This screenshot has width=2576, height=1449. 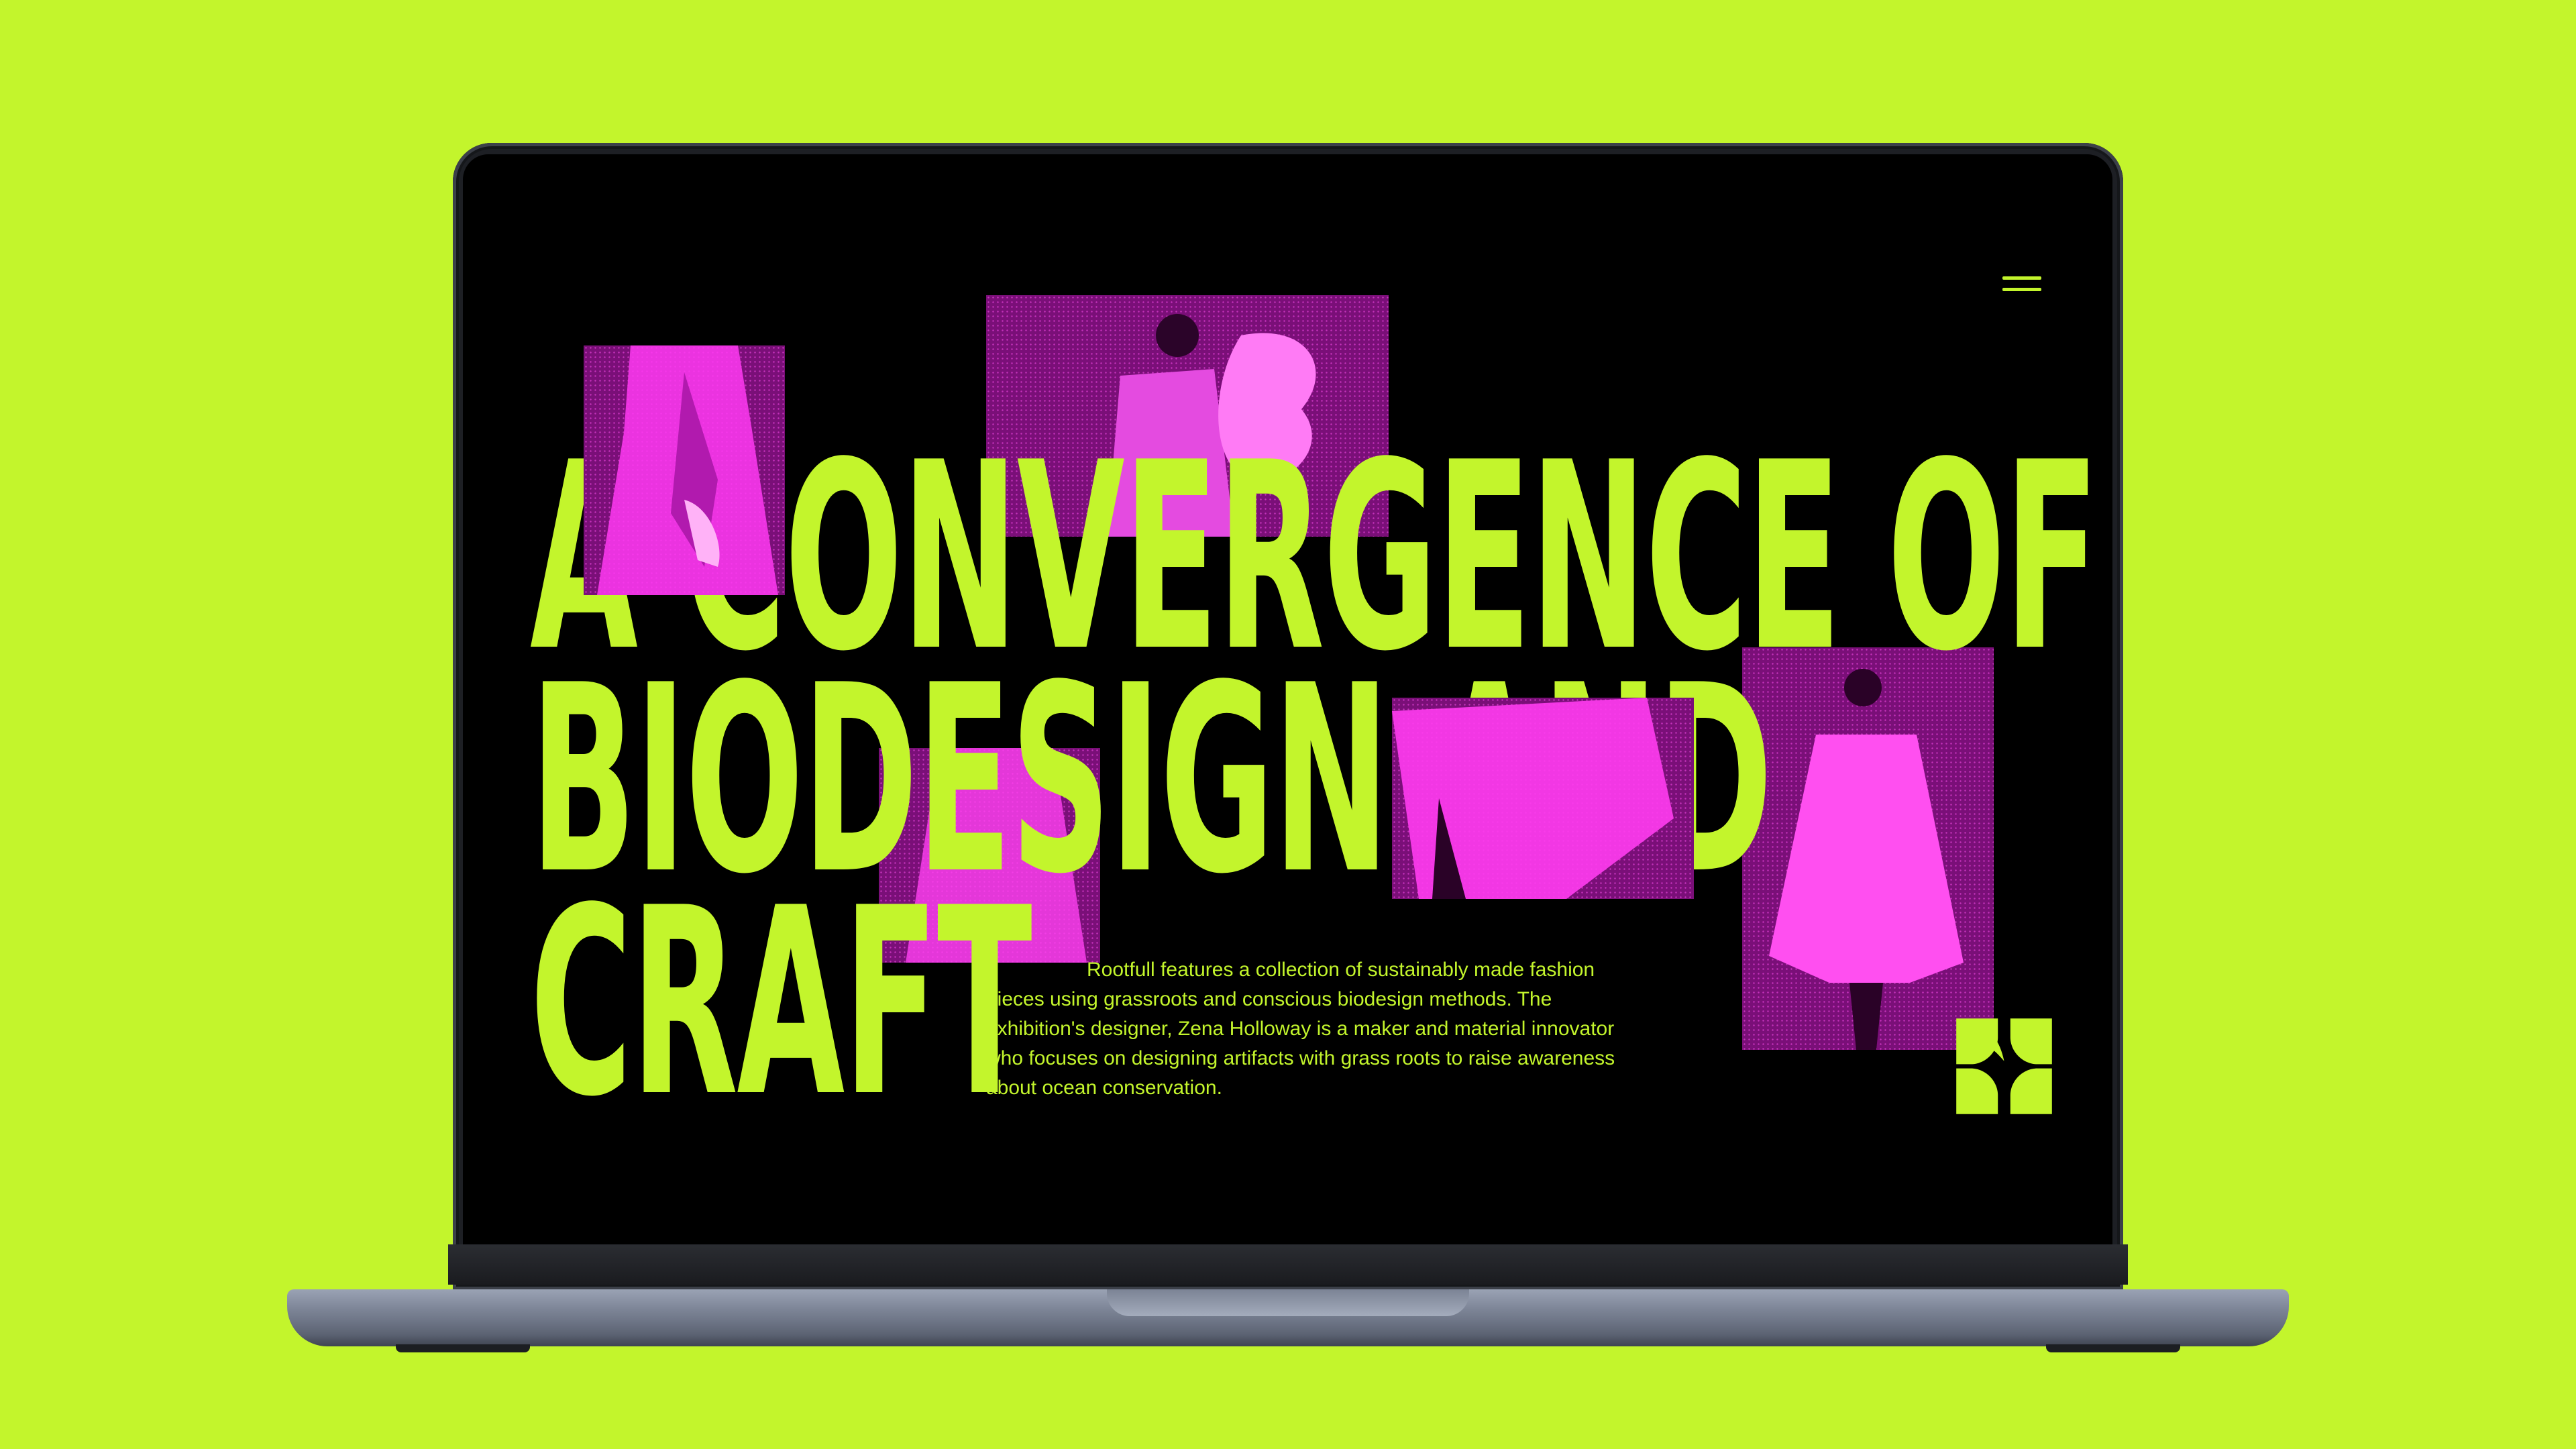 What do you see at coordinates (1288, 1264) in the screenshot?
I see `laptop-chin` at bounding box center [1288, 1264].